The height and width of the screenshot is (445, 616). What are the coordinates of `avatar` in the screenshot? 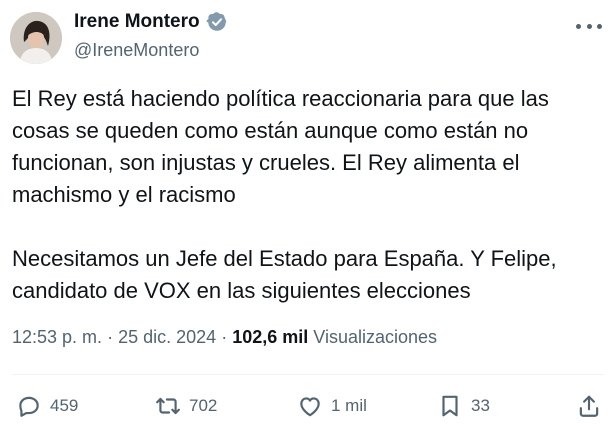 It's located at (36, 38).